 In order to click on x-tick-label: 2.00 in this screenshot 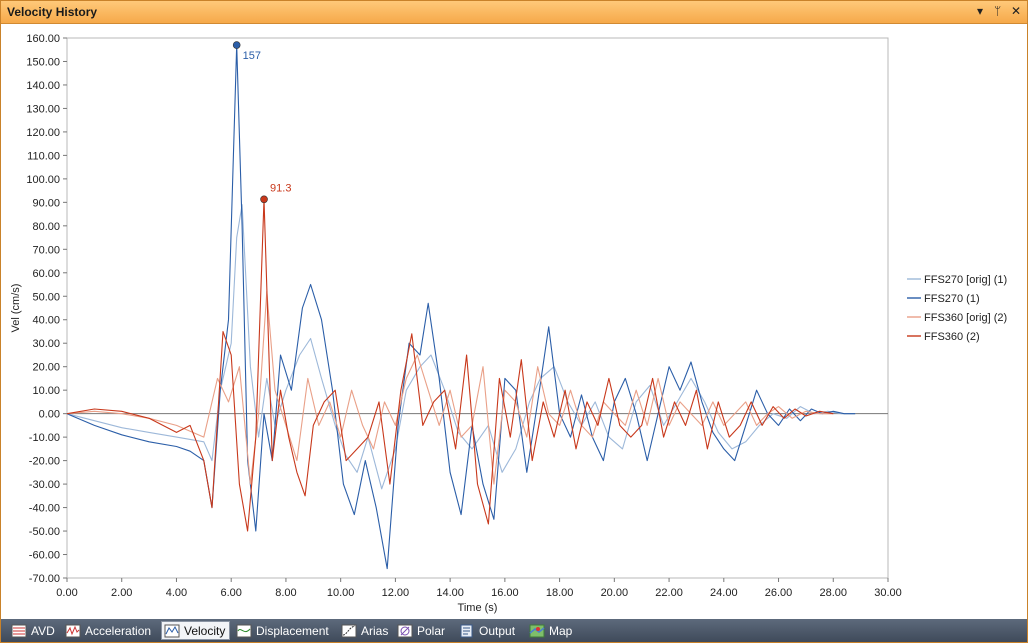, I will do `click(121, 593)`.